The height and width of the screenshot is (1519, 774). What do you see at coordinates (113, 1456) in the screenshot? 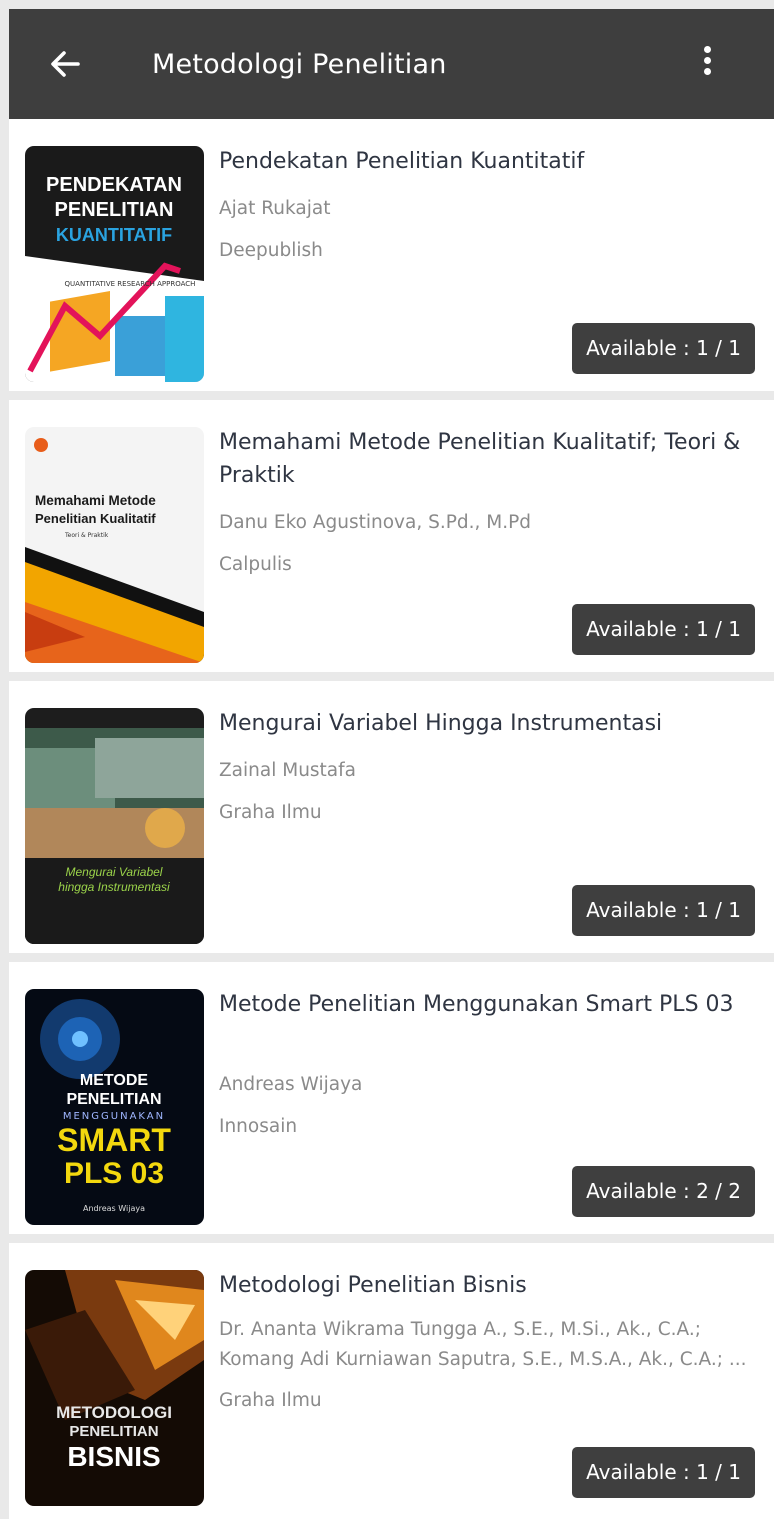
I see `svg-text: BISNIS` at bounding box center [113, 1456].